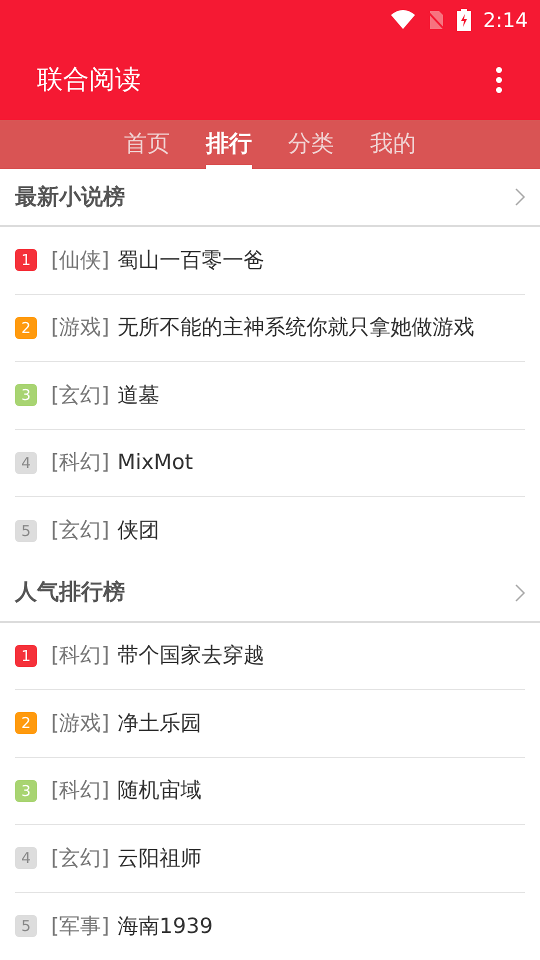  What do you see at coordinates (505, 20) in the screenshot?
I see `status-time: 2:14` at bounding box center [505, 20].